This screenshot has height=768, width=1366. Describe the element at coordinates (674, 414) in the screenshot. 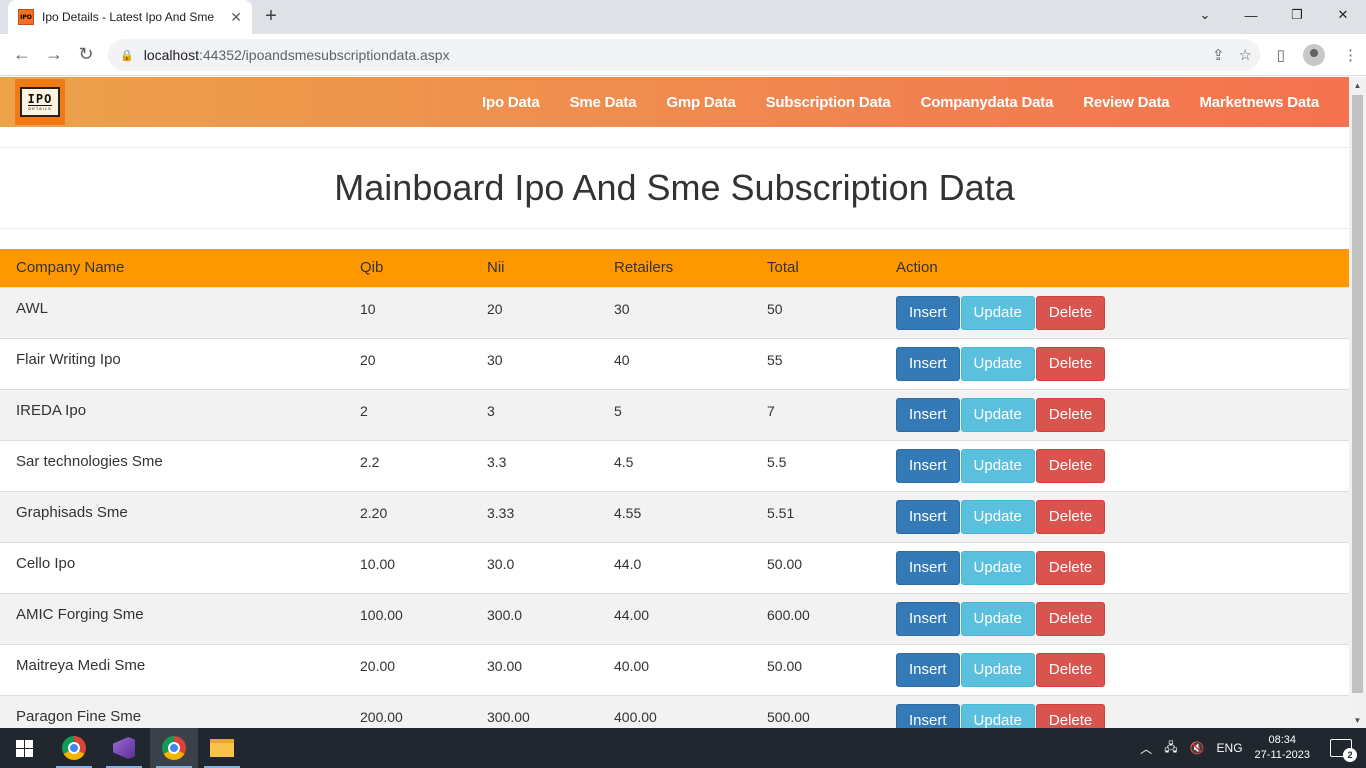

I see `retailers-cell: 5` at that location.